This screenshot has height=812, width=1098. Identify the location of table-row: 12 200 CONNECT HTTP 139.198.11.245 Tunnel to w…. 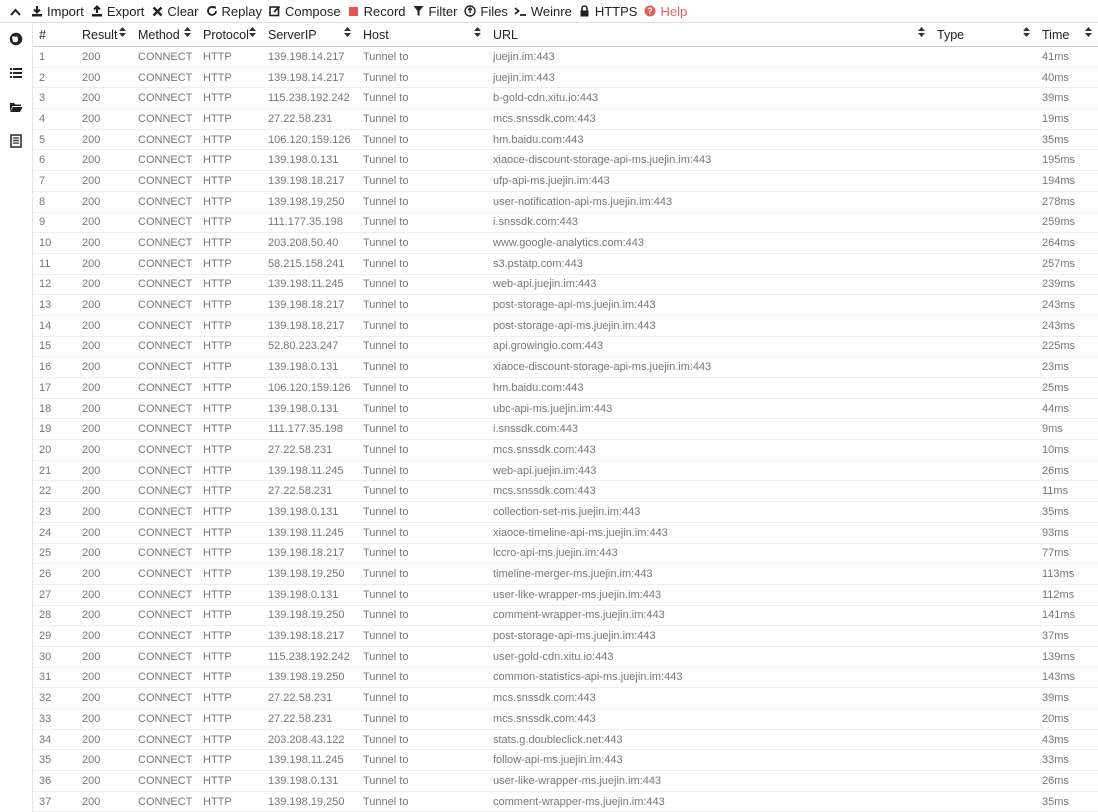
(565, 285).